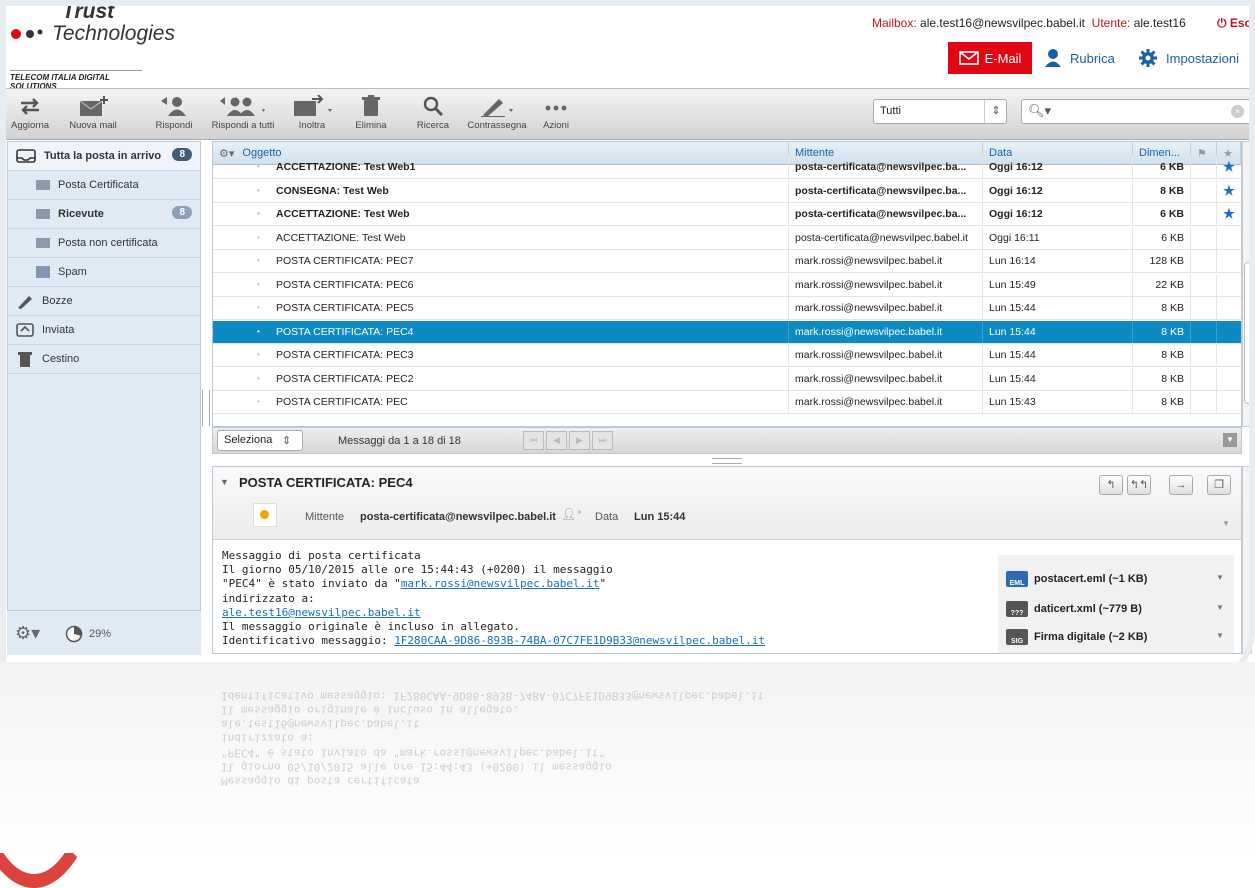 Image resolution: width=1255 pixels, height=888 pixels. Describe the element at coordinates (312, 112) in the screenshot. I see `forward-button: Inoltra` at that location.